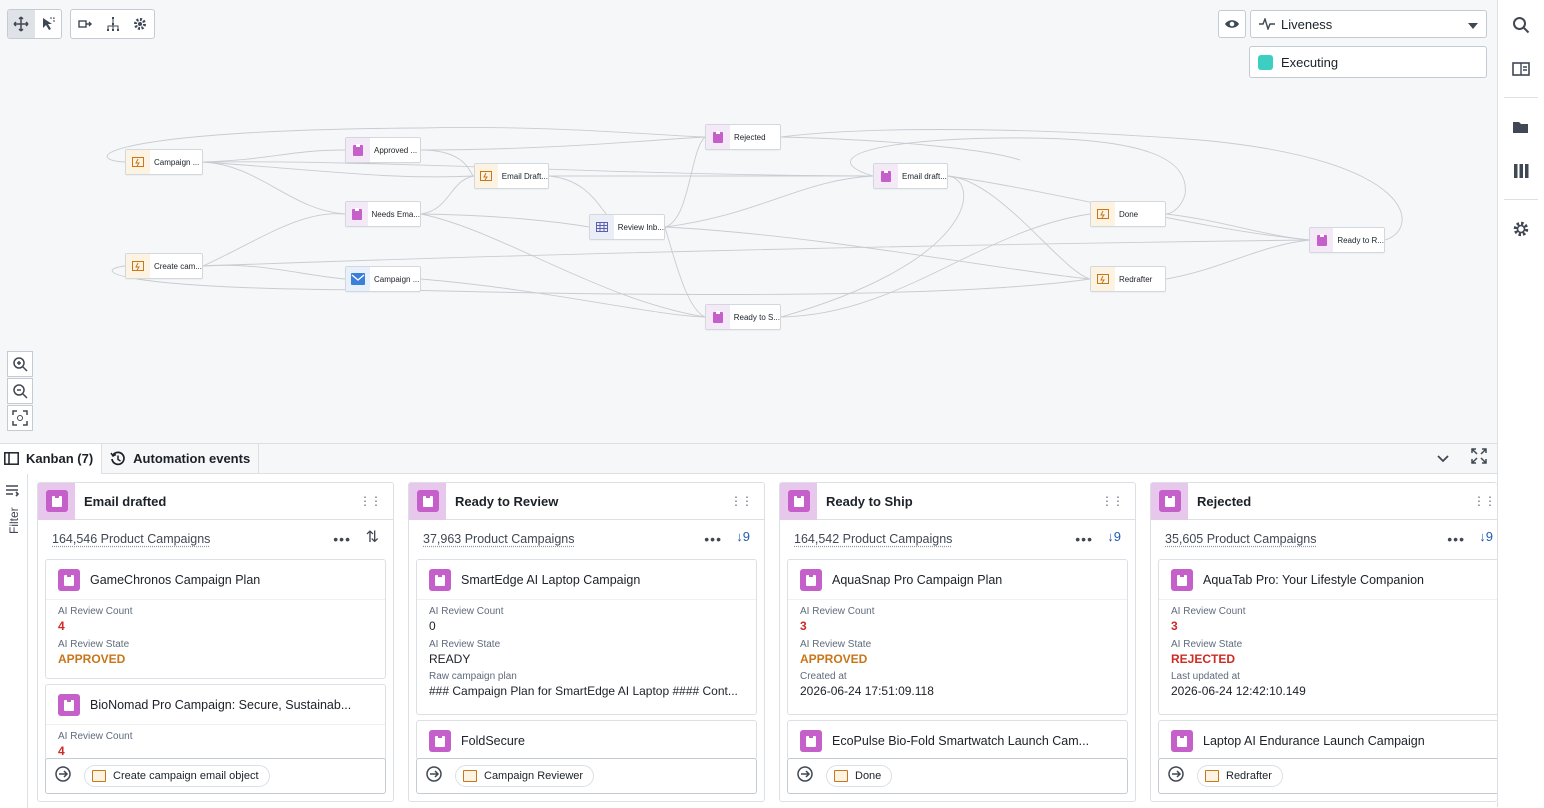 This screenshot has height=808, width=1544. I want to click on kanban-card: Laptop AI Endurance Launch Campaign, so click(1327, 740).